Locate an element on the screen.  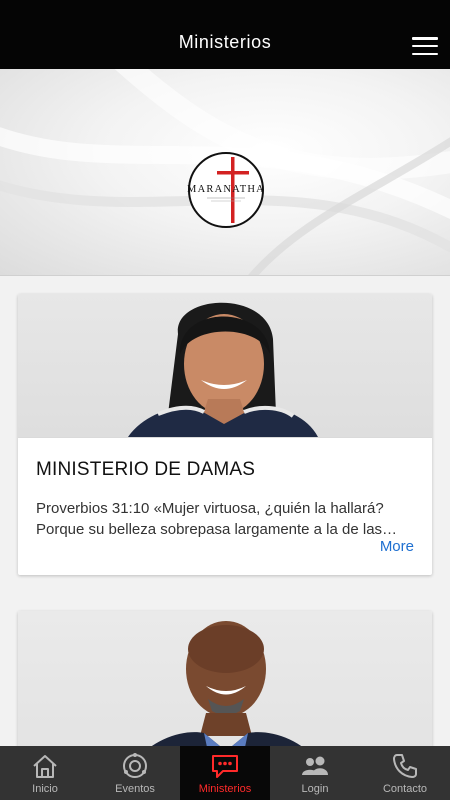
tab-inicio: Inicio is located at coordinates (45, 773).